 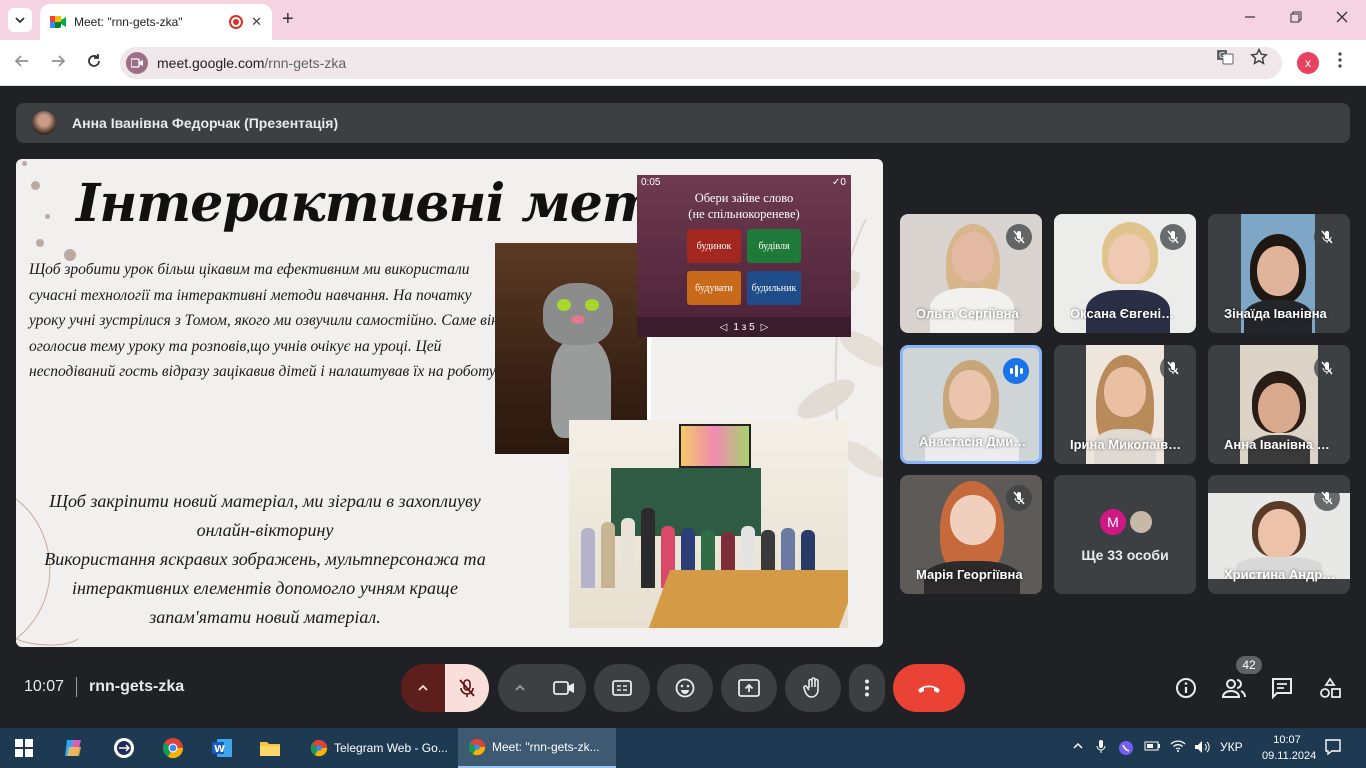 I want to click on present-screen-button, so click(x=749, y=688).